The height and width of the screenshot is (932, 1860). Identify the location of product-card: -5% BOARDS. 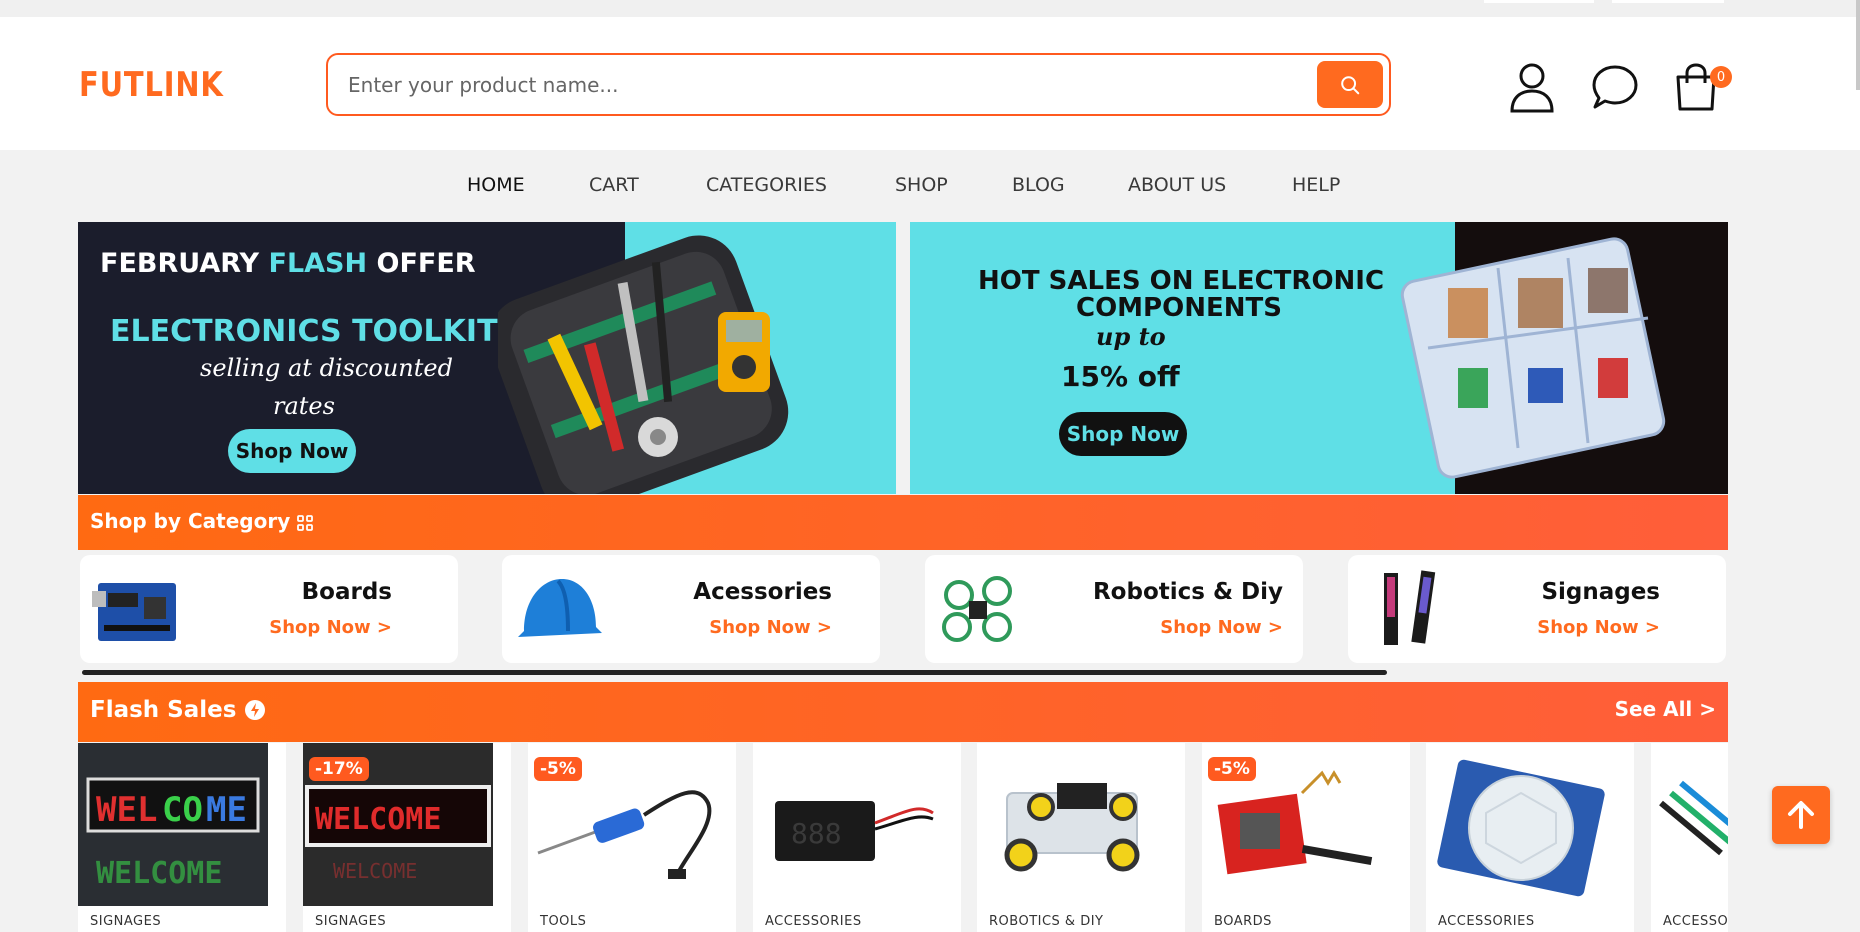
(1306, 837).